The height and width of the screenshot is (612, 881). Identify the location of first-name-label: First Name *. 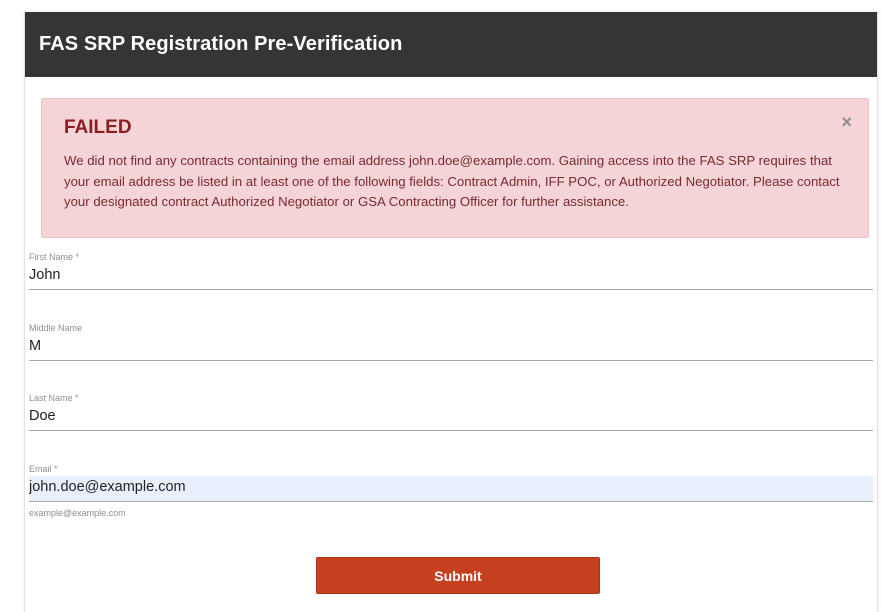
(54, 257).